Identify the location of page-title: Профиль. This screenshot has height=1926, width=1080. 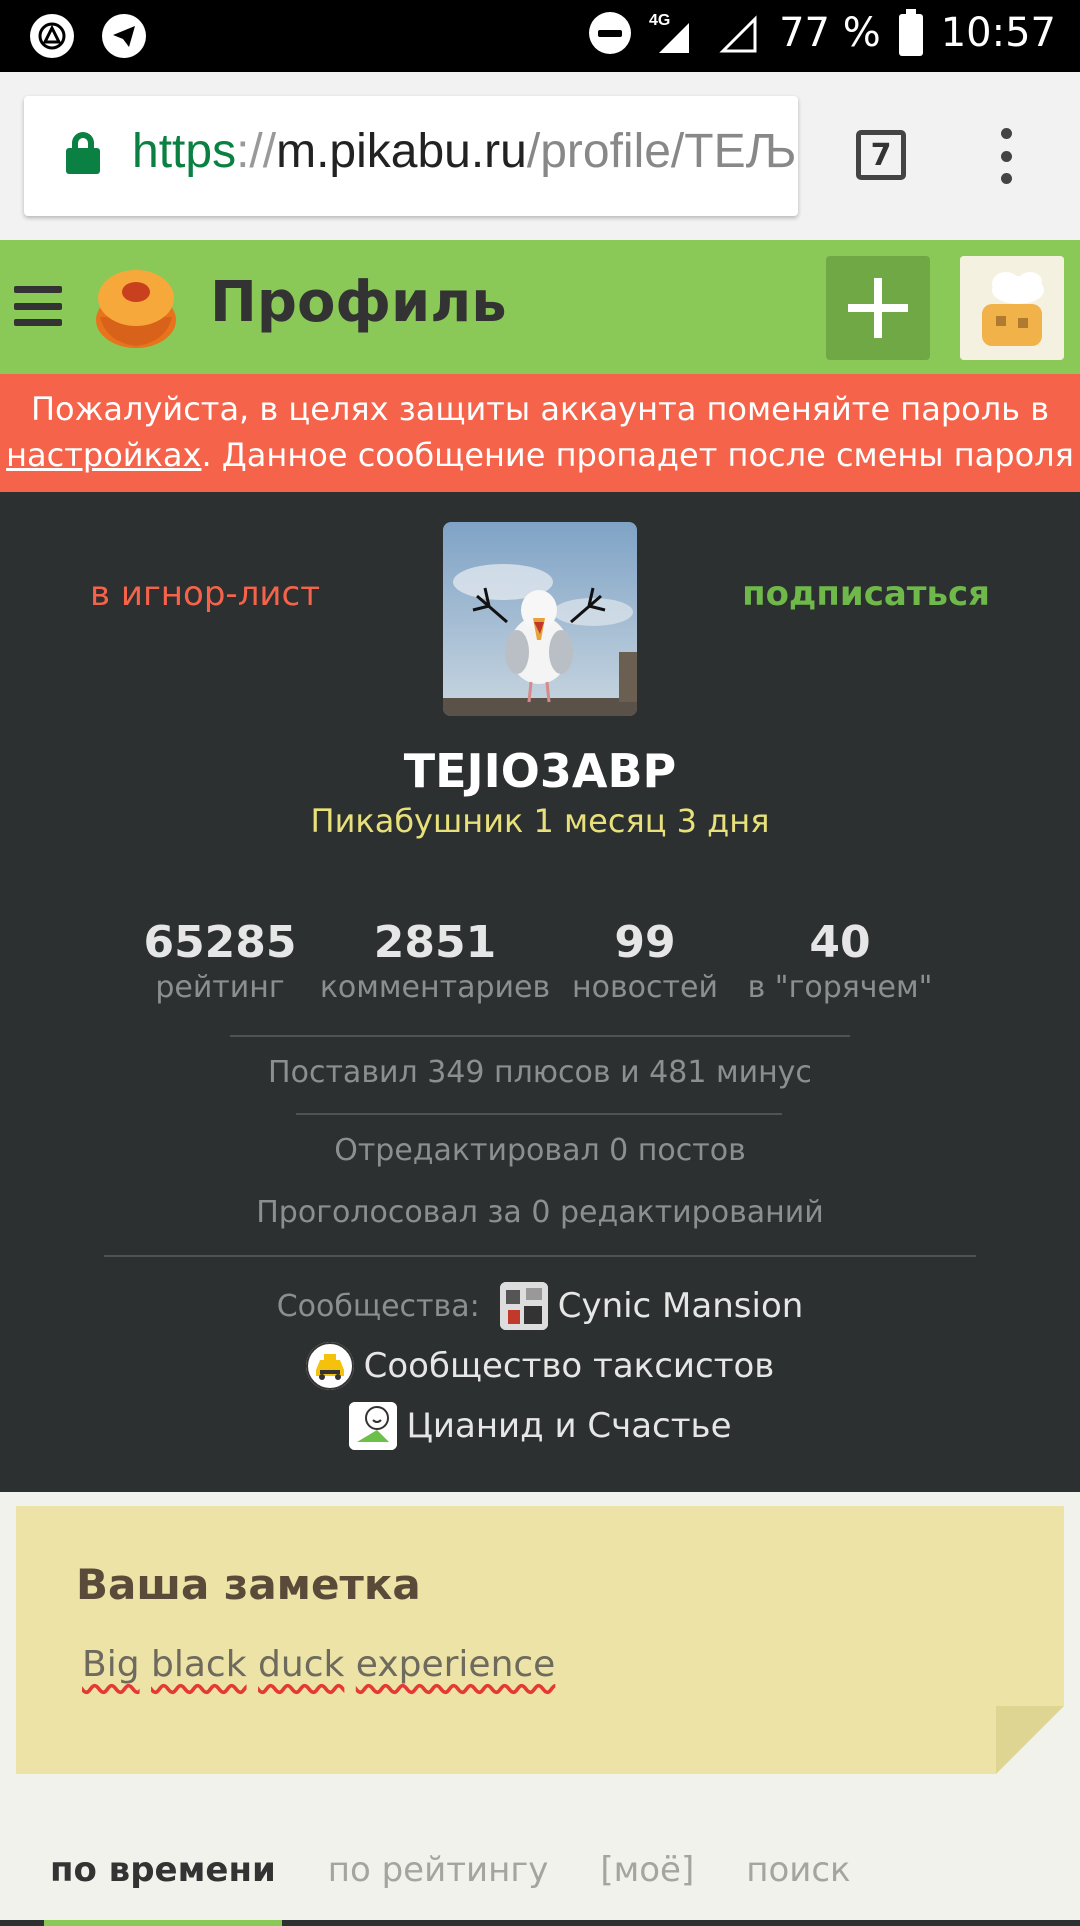
(358, 302).